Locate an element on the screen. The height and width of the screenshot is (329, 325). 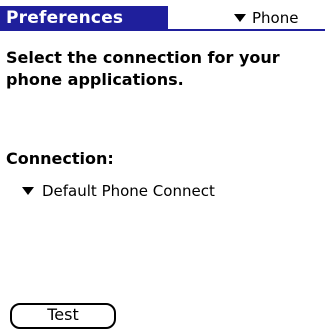
title-bar: Preferences Phone is located at coordinates (162, 16).